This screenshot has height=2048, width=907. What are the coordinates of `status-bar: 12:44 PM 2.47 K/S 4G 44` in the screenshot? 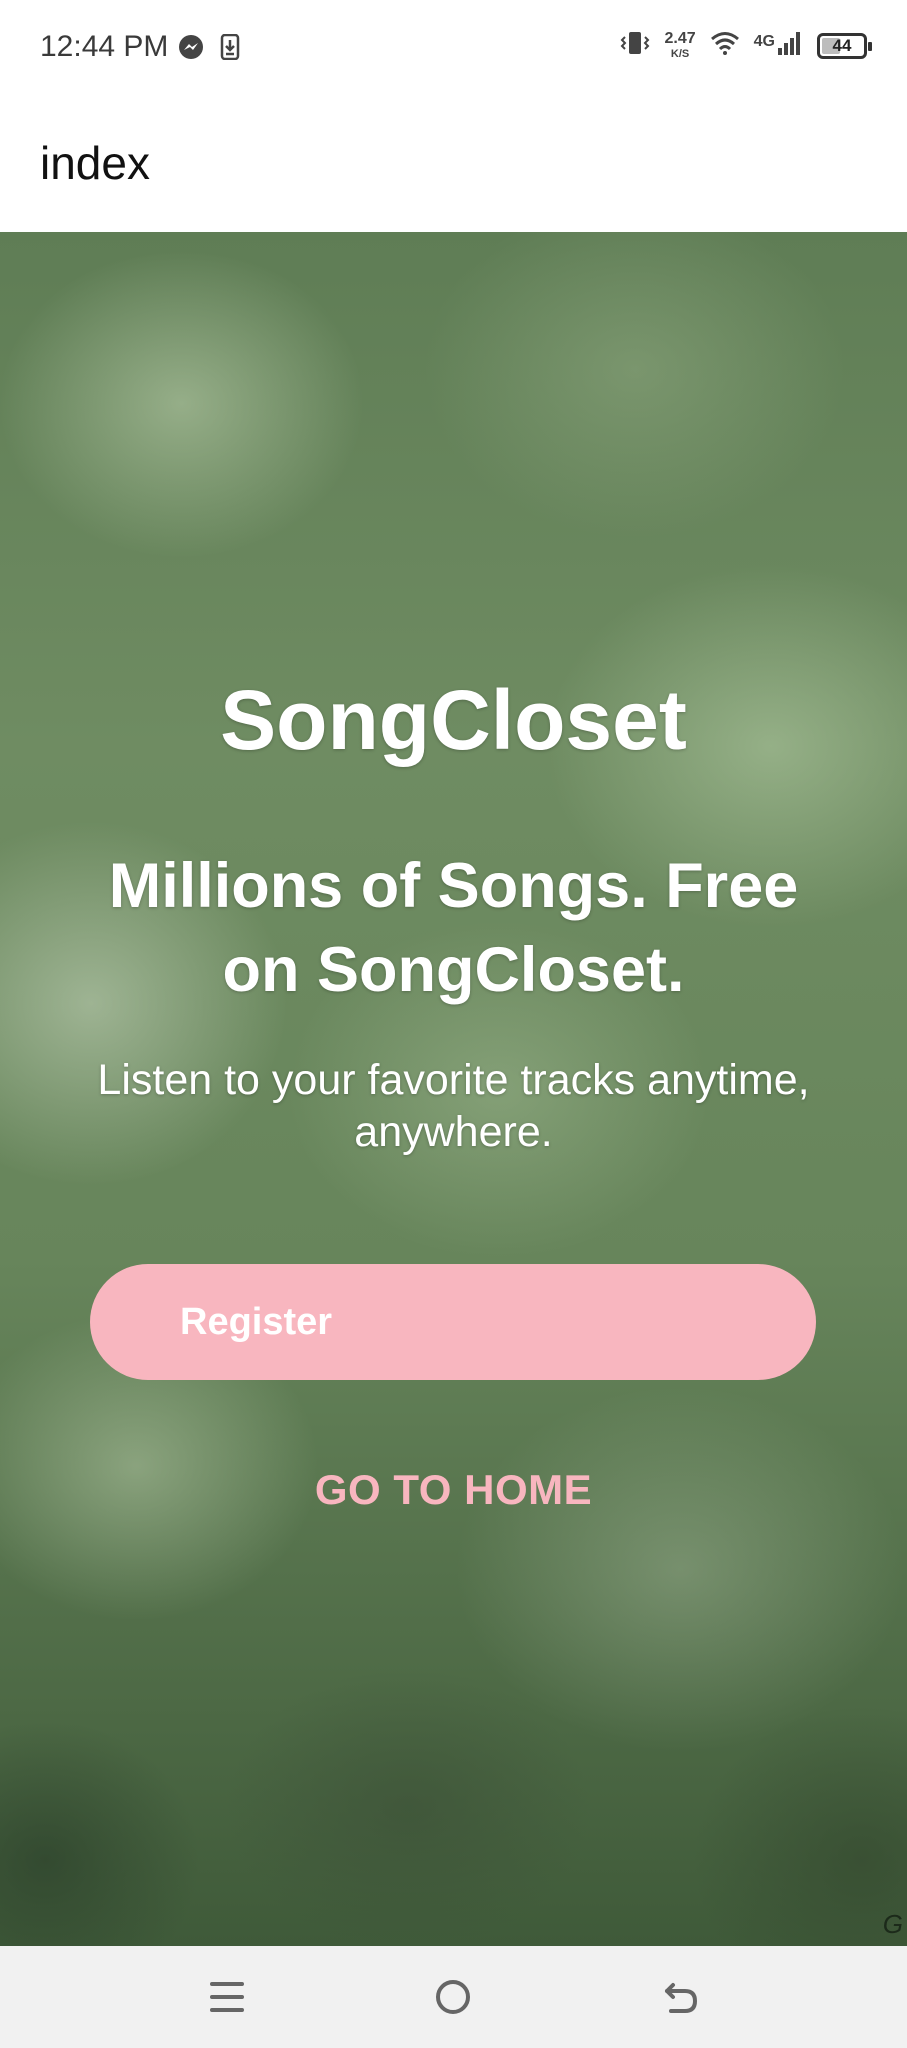 It's located at (453, 50).